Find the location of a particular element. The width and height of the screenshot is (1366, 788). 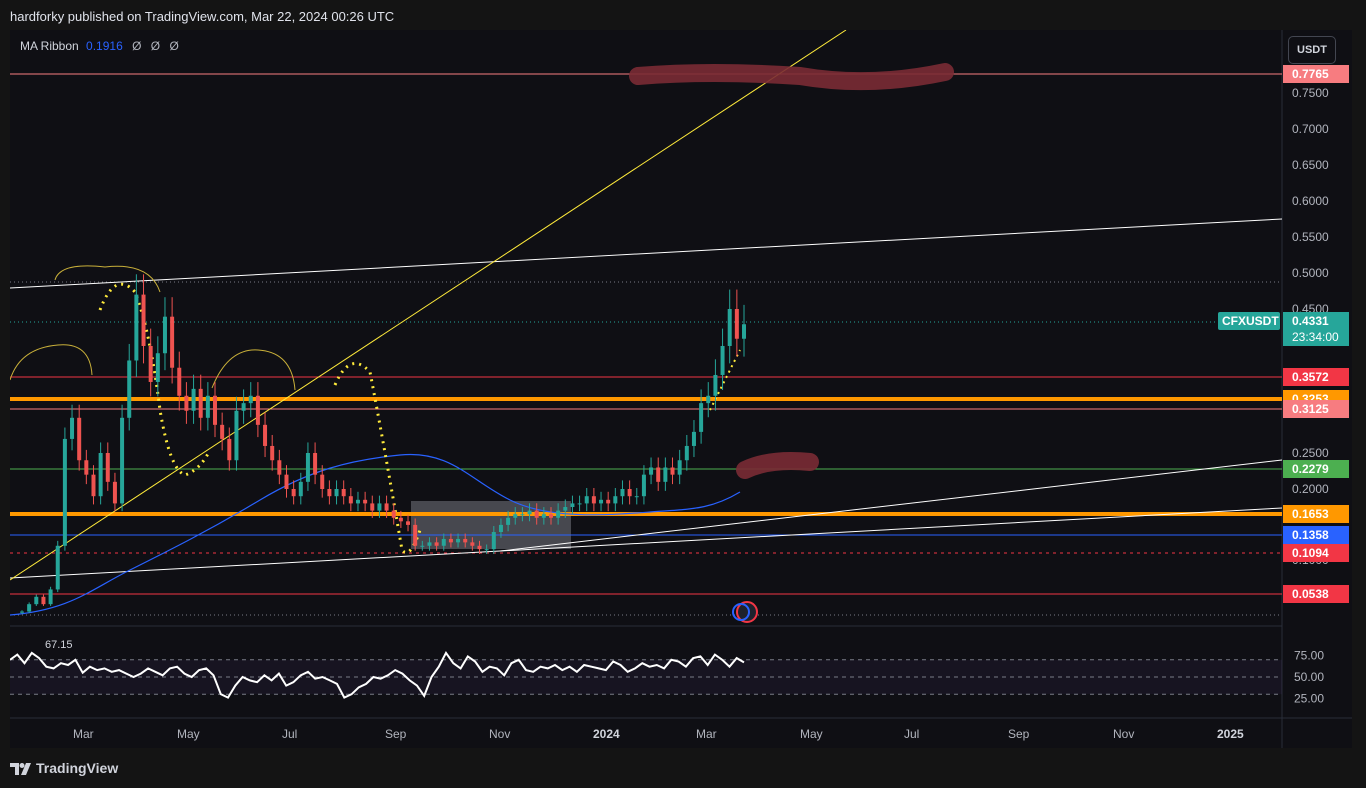

trend-line-mid is located at coordinates (891, 505).